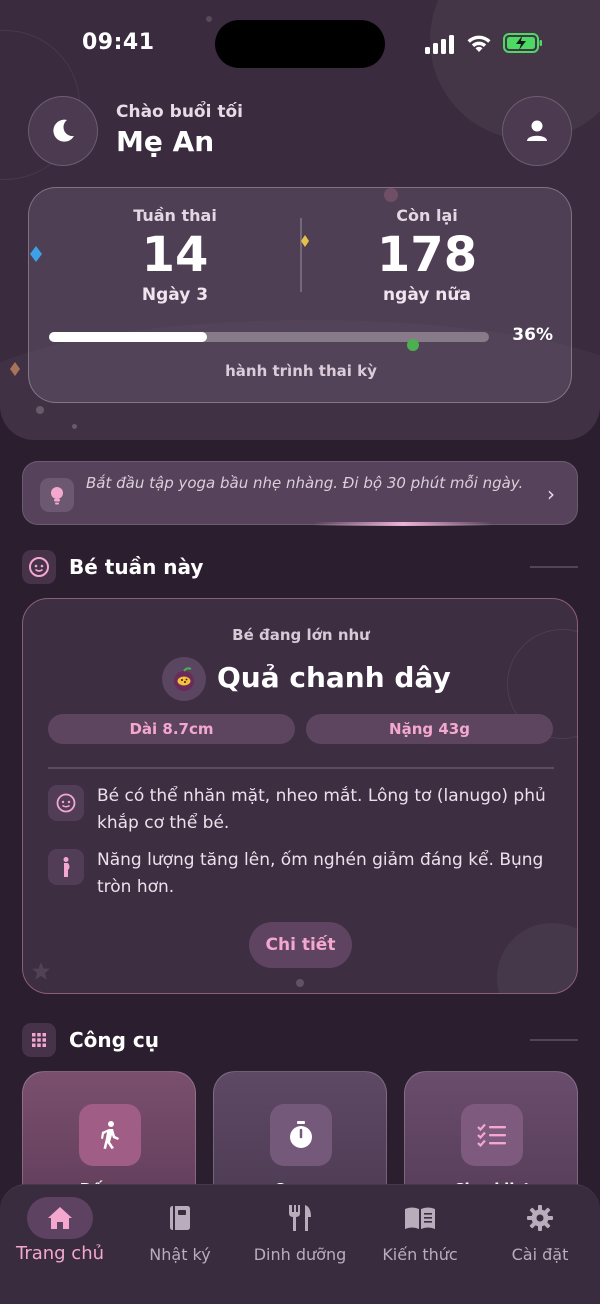  I want to click on nav-item-diary: Nhật ký, so click(180, 1235).